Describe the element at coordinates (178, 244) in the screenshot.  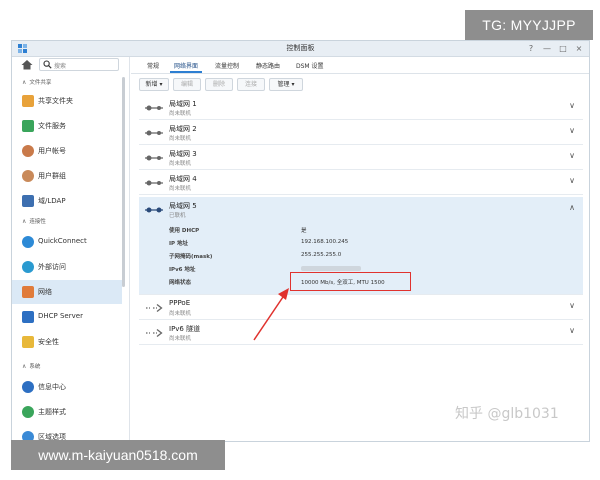
I see `ip-label: IP 地址` at that location.